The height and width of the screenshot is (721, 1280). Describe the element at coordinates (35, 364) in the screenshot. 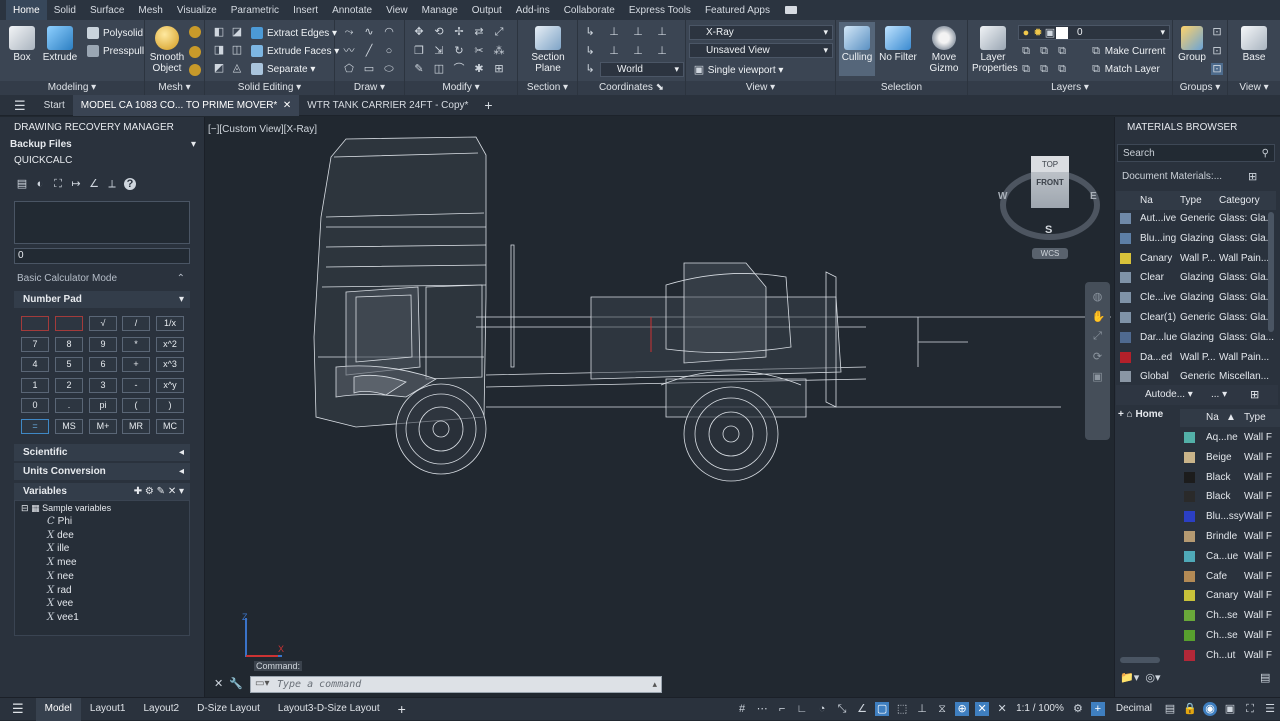

I see `key-2-0: 4` at that location.